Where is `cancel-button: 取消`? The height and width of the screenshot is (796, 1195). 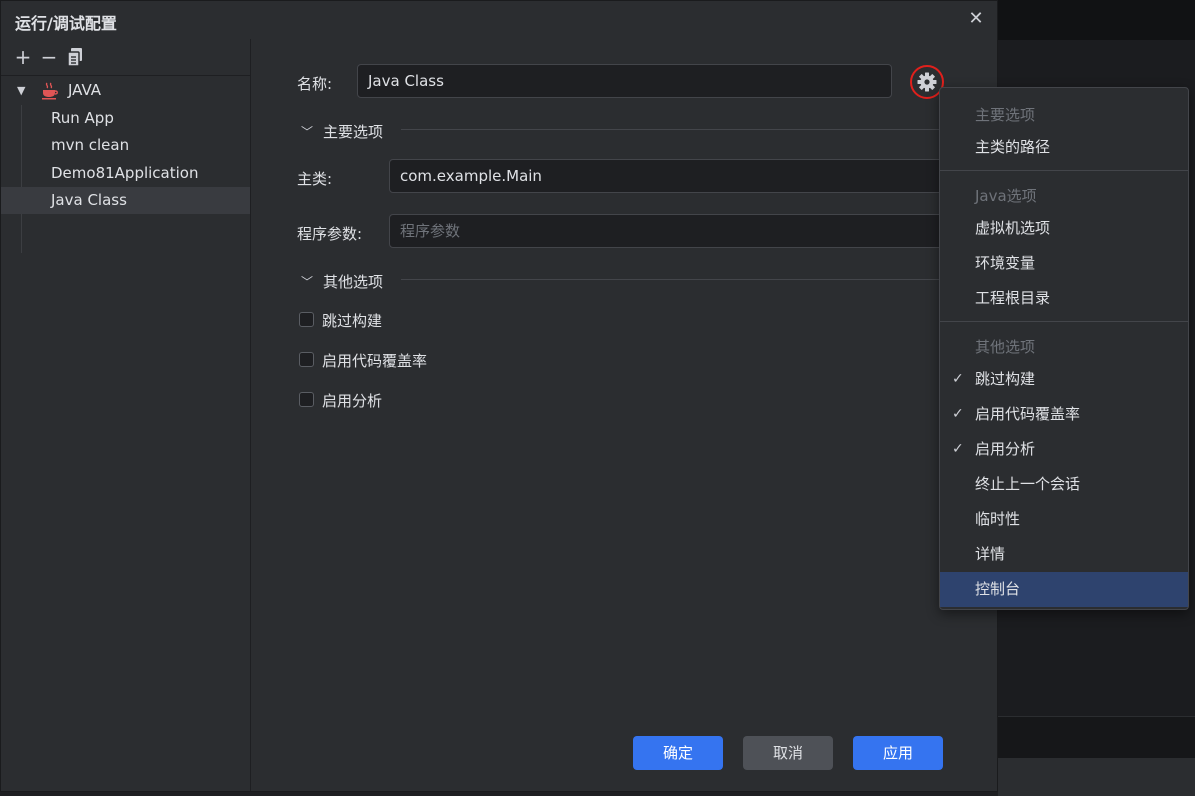
cancel-button: 取消 is located at coordinates (788, 753).